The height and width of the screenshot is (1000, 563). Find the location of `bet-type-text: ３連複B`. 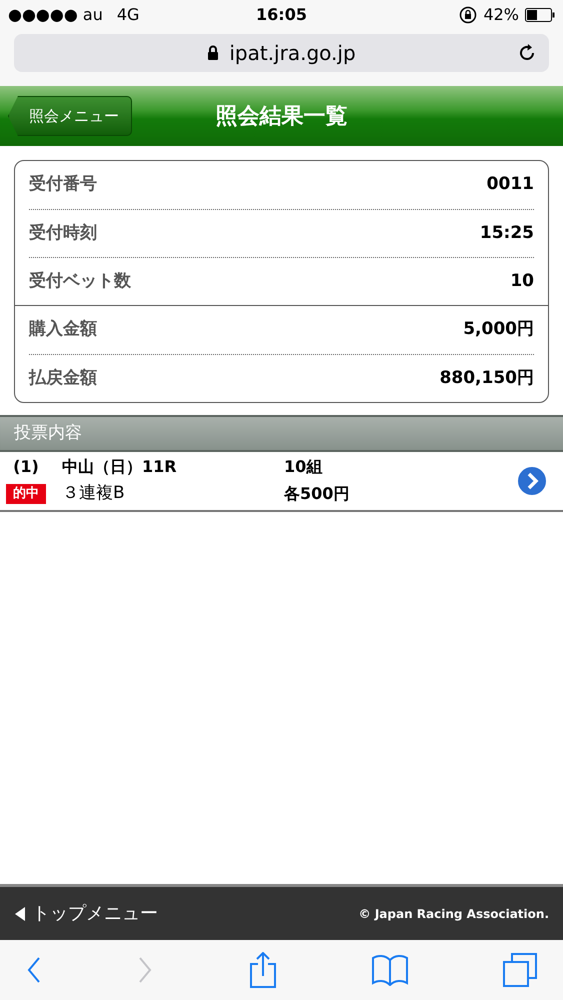

bet-type-text: ３連複B is located at coordinates (94, 494).